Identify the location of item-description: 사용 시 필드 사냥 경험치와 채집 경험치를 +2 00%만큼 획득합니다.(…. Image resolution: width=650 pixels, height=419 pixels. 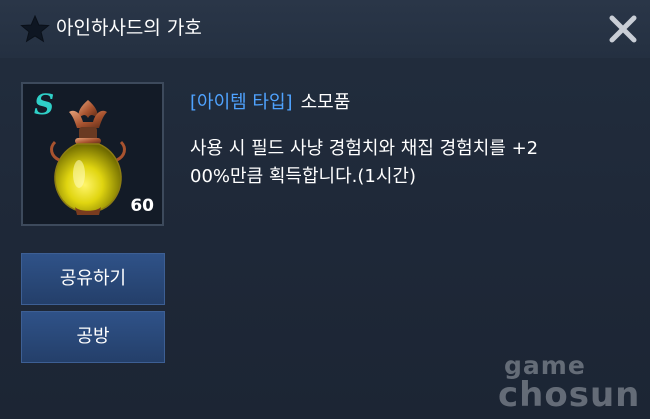
(405, 163).